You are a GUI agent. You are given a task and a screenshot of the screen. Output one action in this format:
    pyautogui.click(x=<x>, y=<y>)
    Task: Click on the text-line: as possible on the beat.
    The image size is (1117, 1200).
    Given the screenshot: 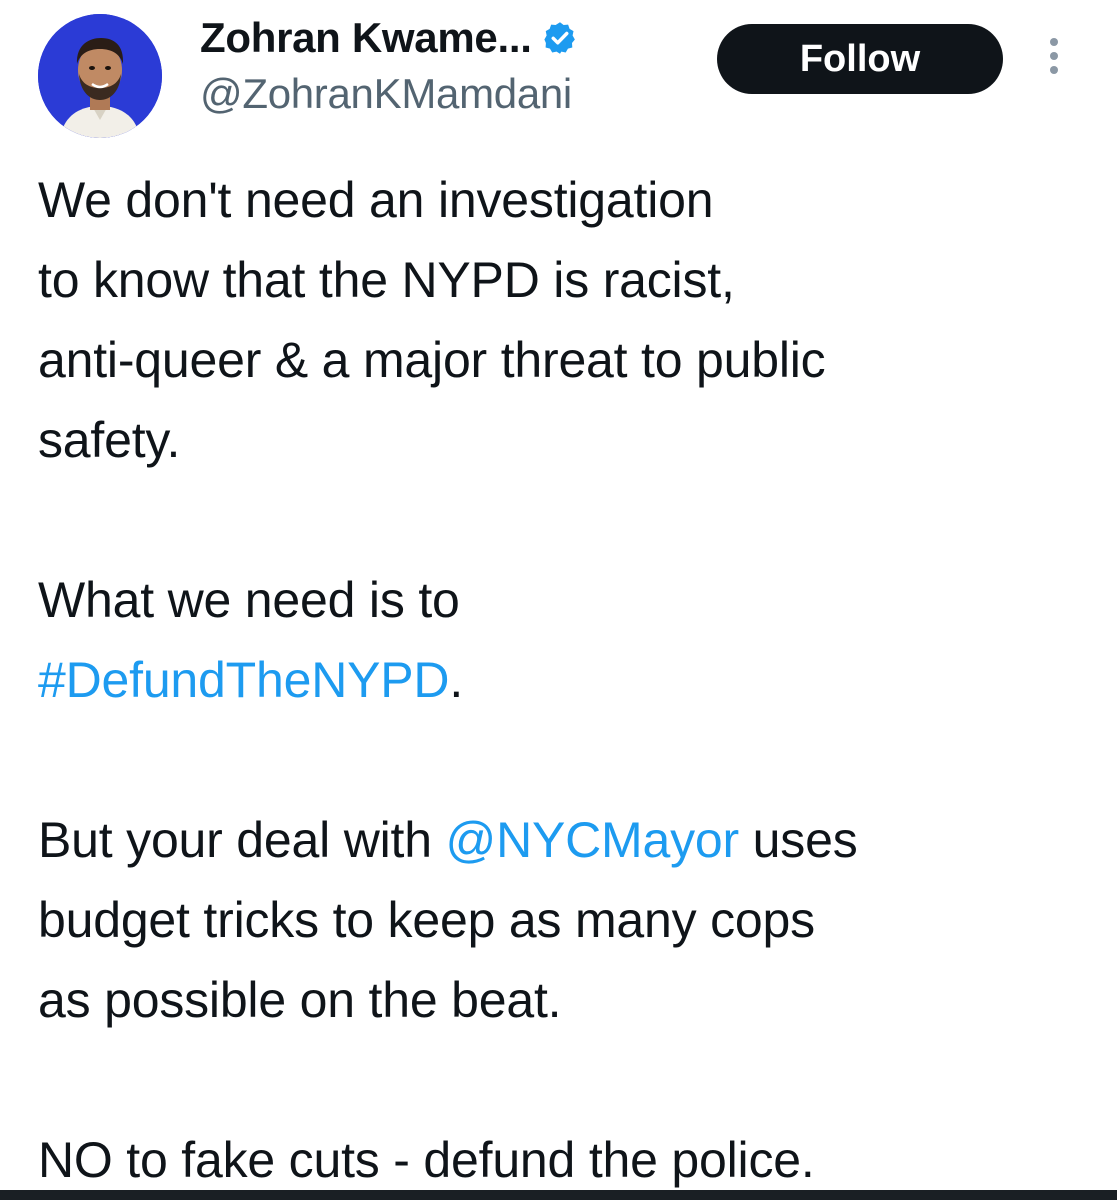 What is the action you would take?
    pyautogui.click(x=300, y=1000)
    